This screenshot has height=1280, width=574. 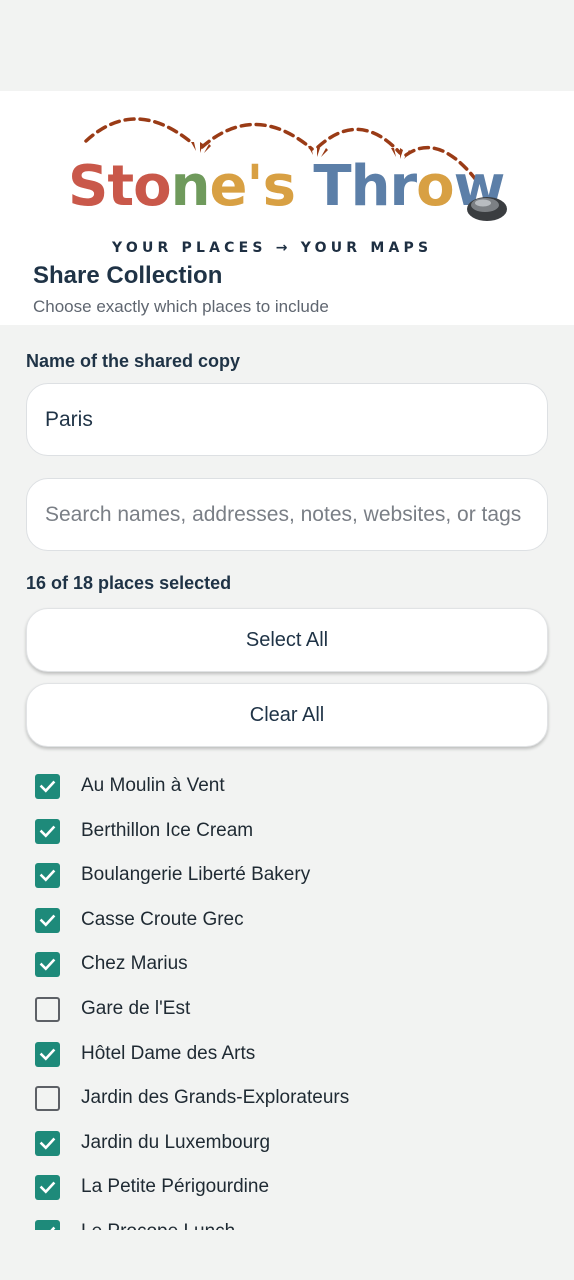 I want to click on place-name: Chez Marius, so click(x=134, y=963).